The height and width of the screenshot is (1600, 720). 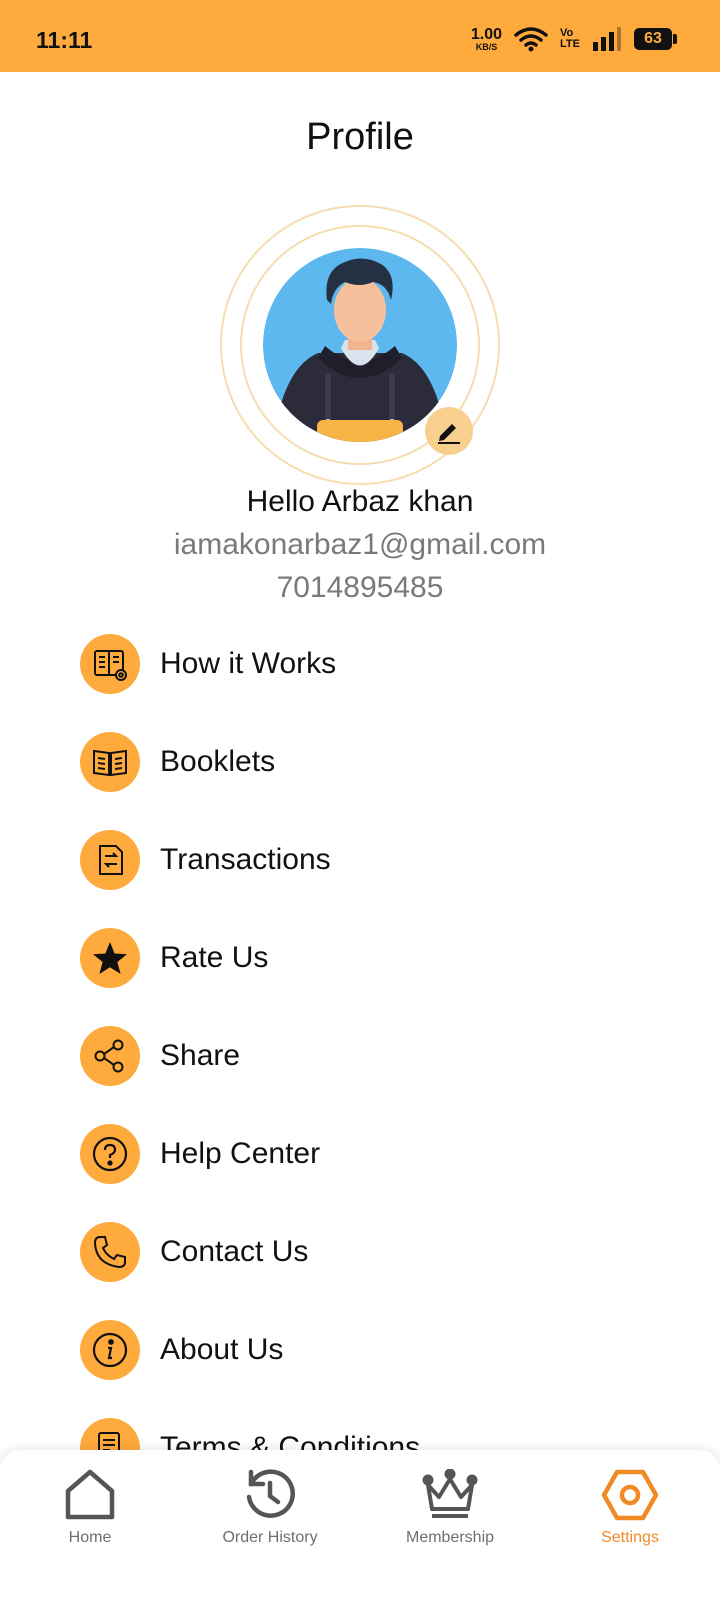 What do you see at coordinates (450, 1537) in the screenshot?
I see `nav-membership-label: Membership` at bounding box center [450, 1537].